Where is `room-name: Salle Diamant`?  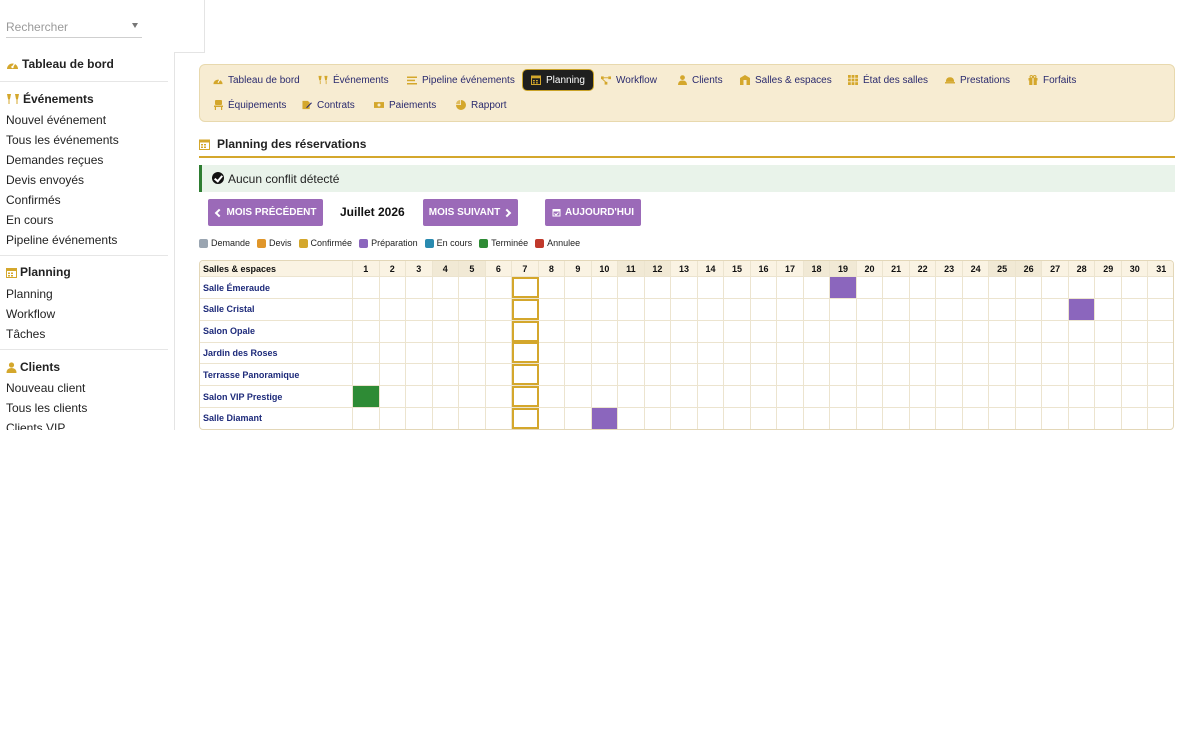 room-name: Salle Diamant is located at coordinates (276, 418).